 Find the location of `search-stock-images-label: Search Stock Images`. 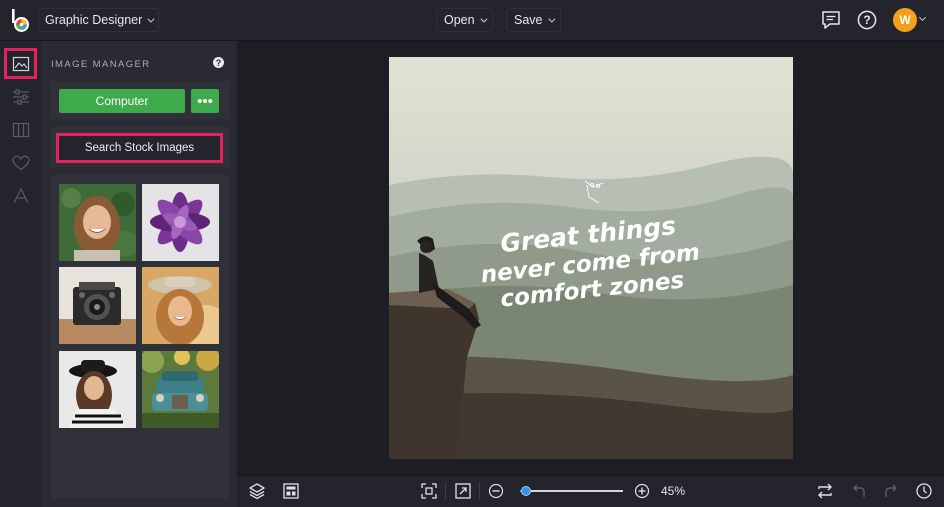

search-stock-images-label: Search Stock Images is located at coordinates (139, 148).